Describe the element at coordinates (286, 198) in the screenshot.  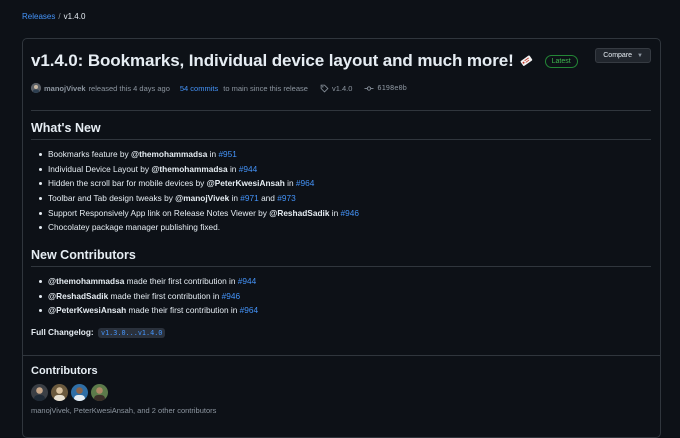
I see `pr-link: #973` at that location.